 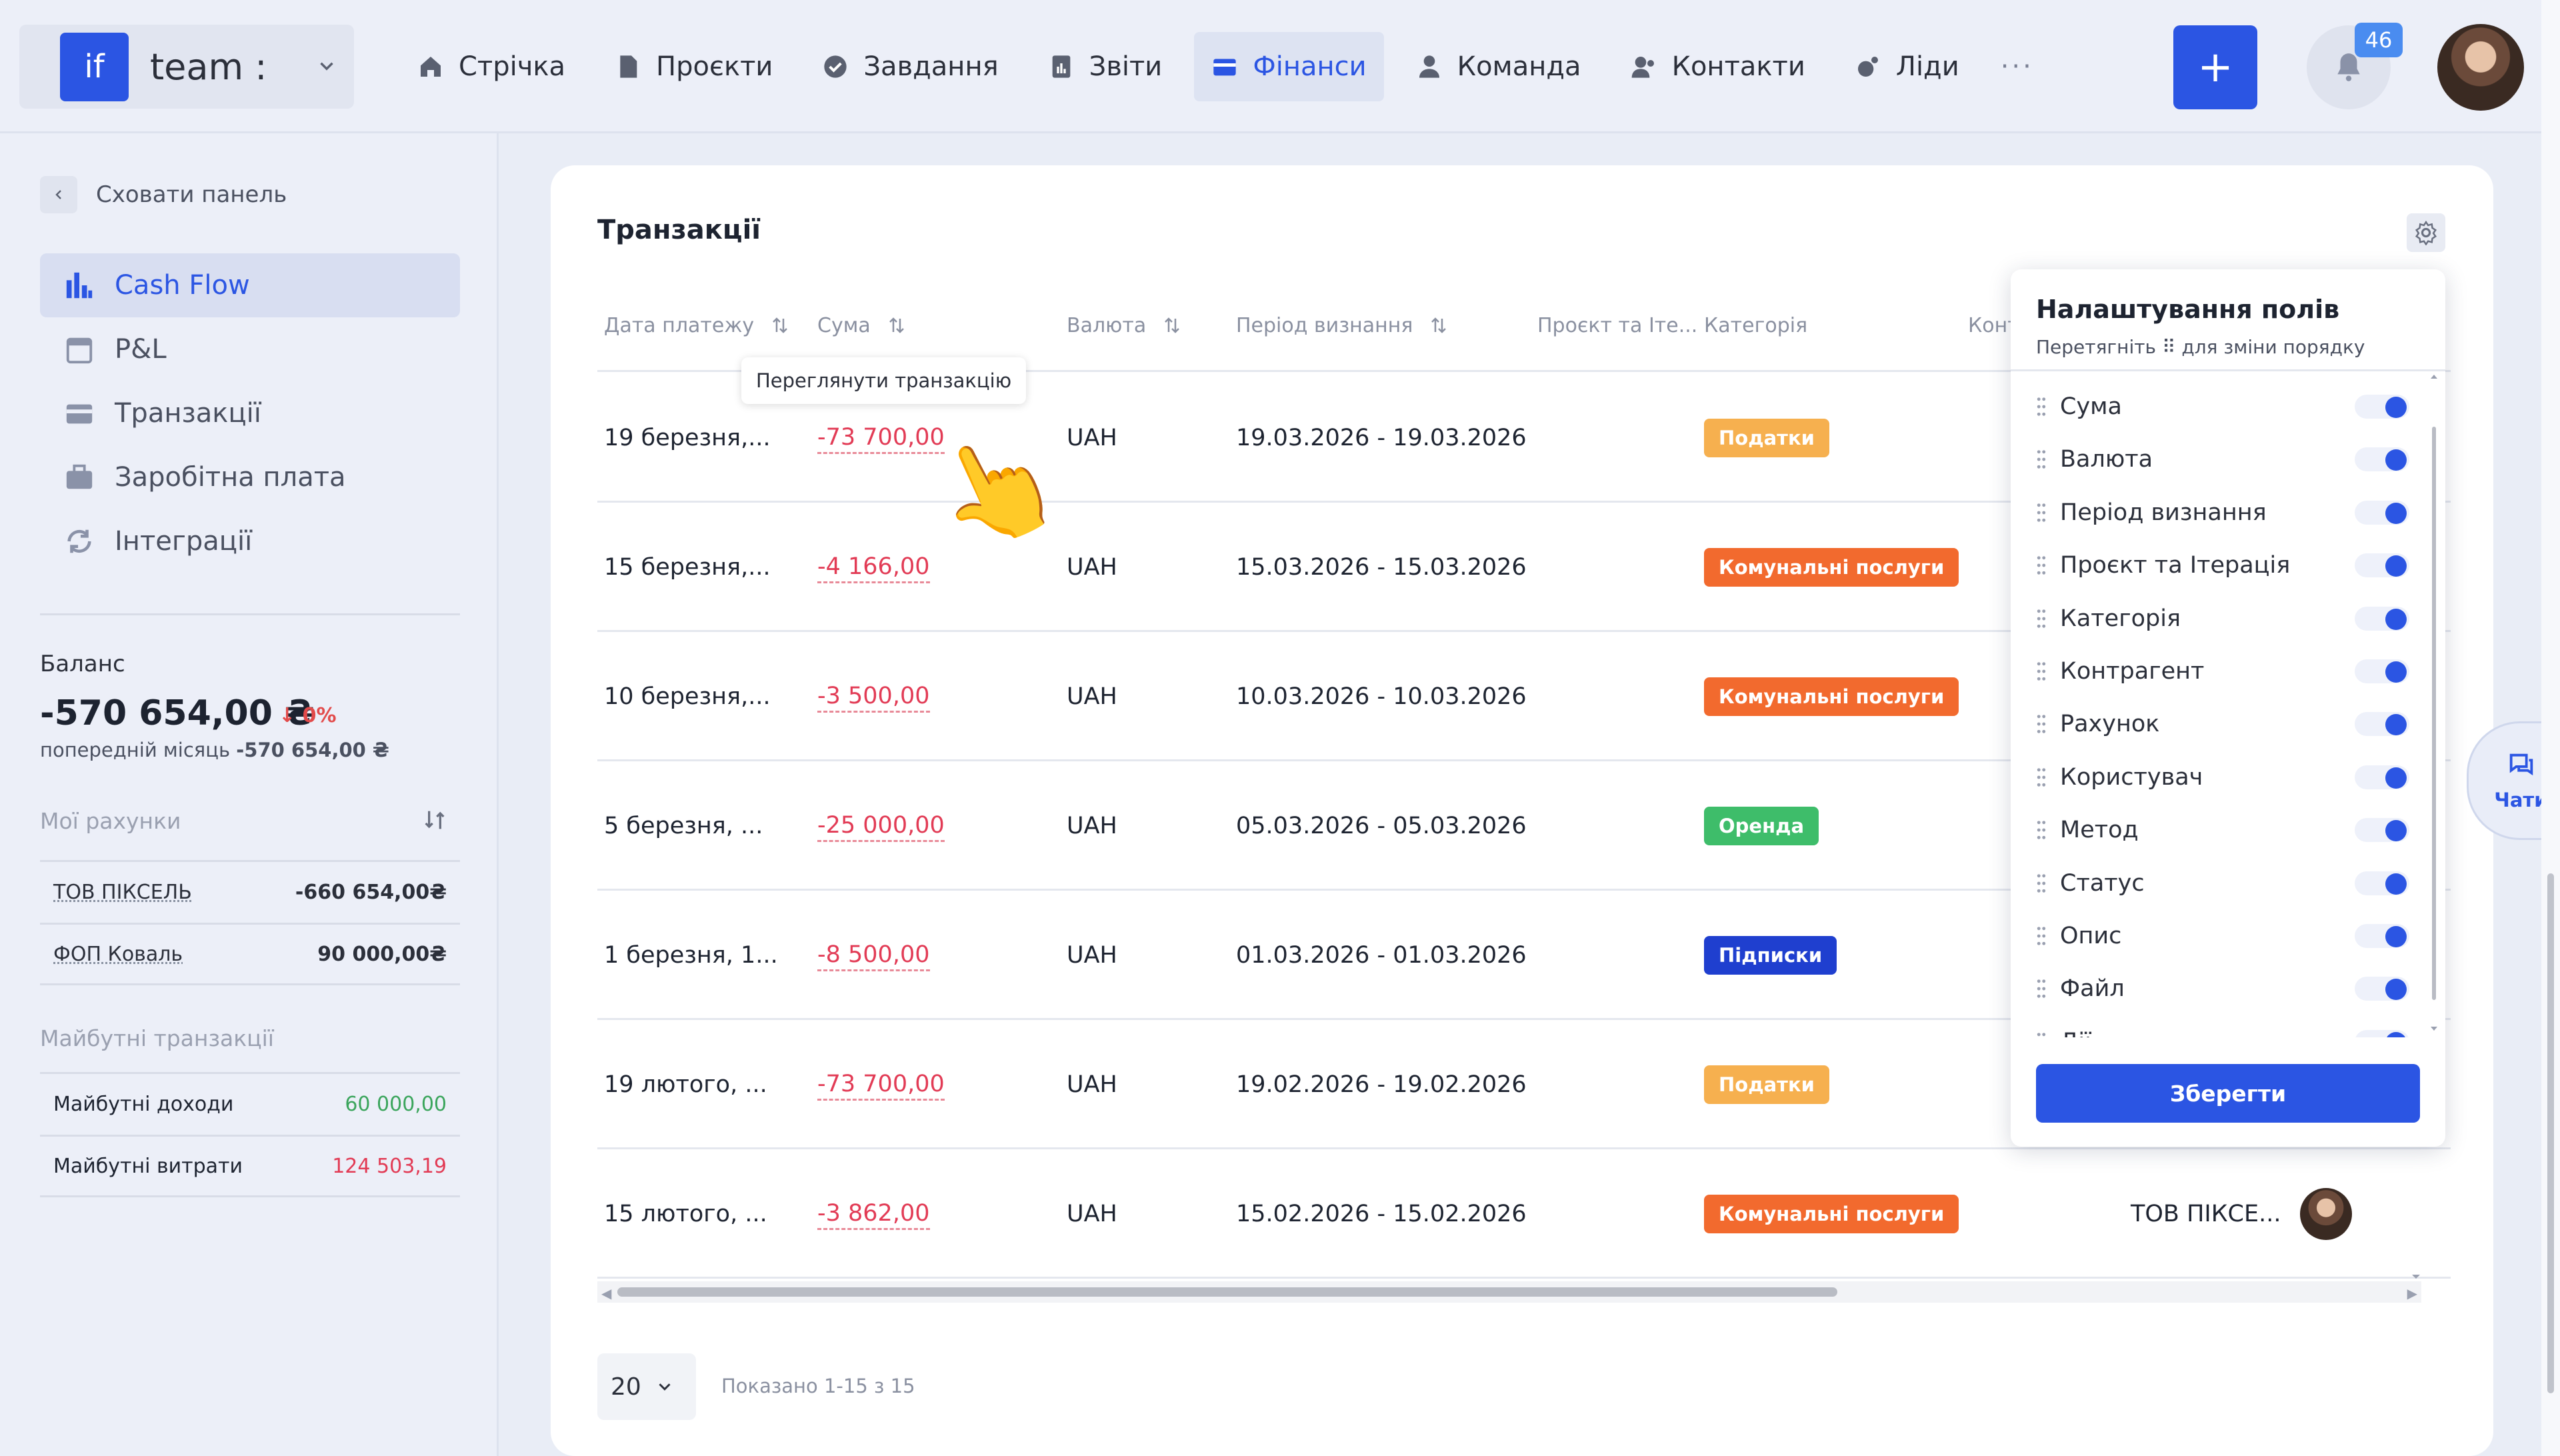 What do you see at coordinates (1766, 1084) in the screenshot?
I see `category-badge: Податки` at bounding box center [1766, 1084].